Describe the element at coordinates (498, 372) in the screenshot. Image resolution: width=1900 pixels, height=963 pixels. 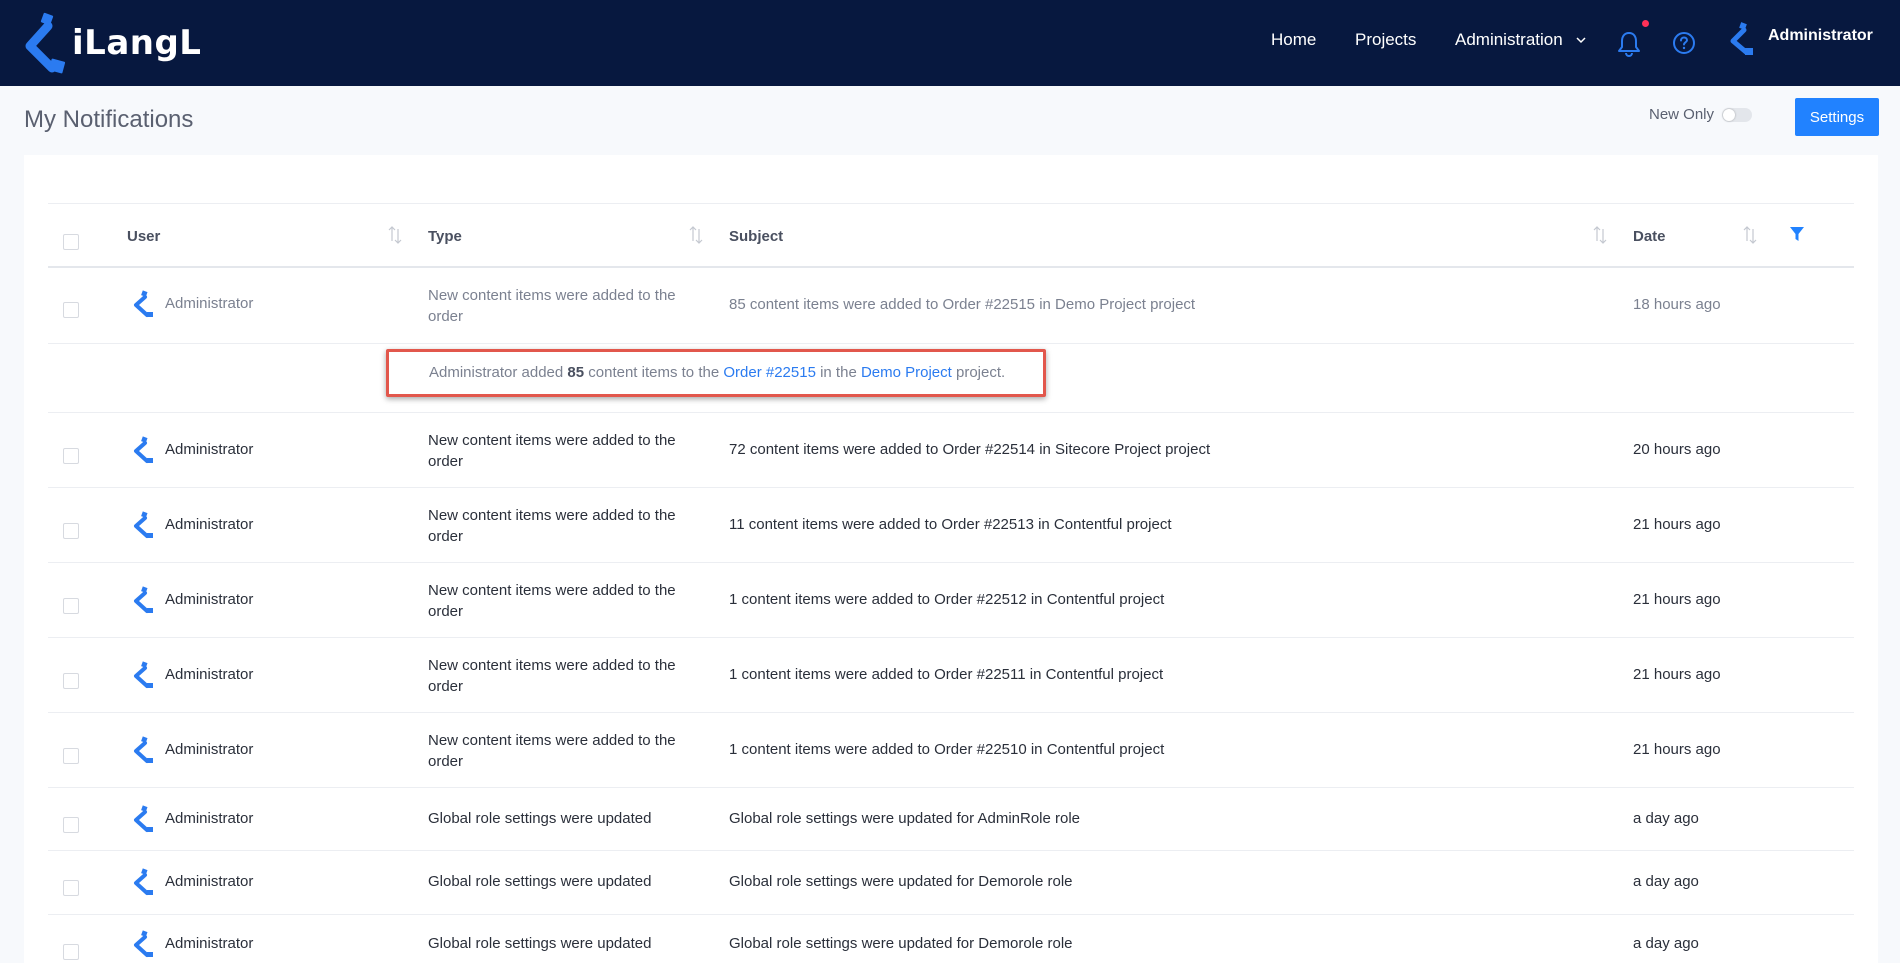
I see `detail-prefix: Administrator added` at that location.